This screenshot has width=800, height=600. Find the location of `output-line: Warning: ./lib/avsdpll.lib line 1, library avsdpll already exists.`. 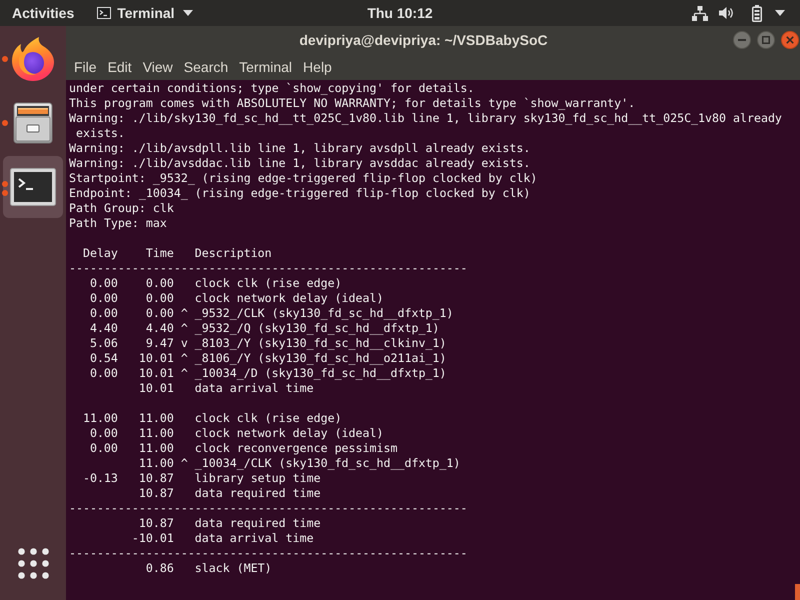

output-line: Warning: ./lib/avsdpll.lib line 1, library avsdpll already exists. is located at coordinates (299, 148).